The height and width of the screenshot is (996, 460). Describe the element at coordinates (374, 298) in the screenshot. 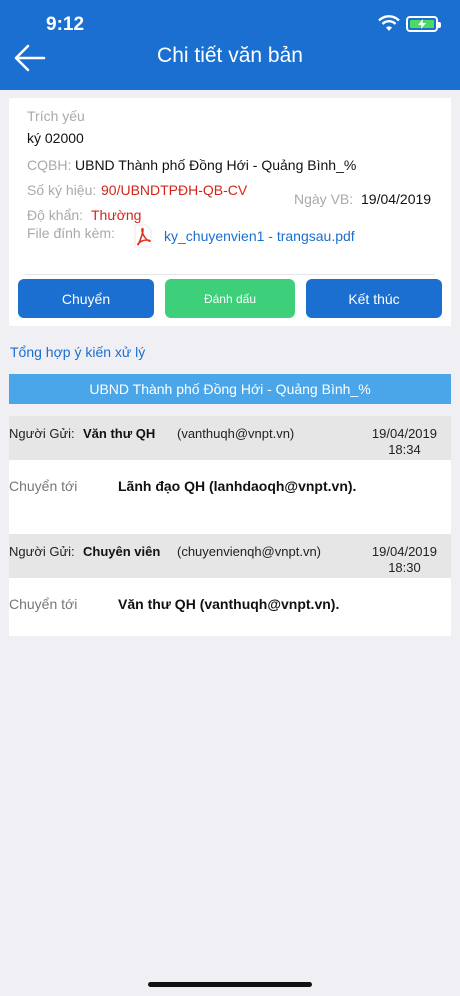

I see `ket-thuc-button: Kết thúc` at that location.